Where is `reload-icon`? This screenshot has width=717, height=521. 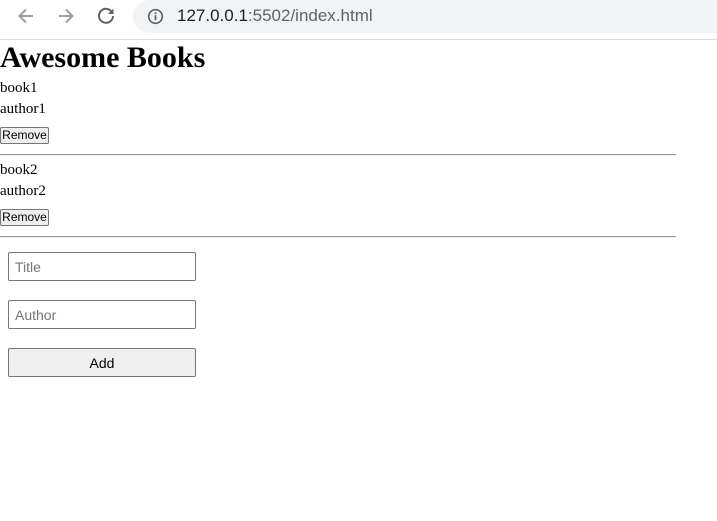
reload-icon is located at coordinates (106, 15).